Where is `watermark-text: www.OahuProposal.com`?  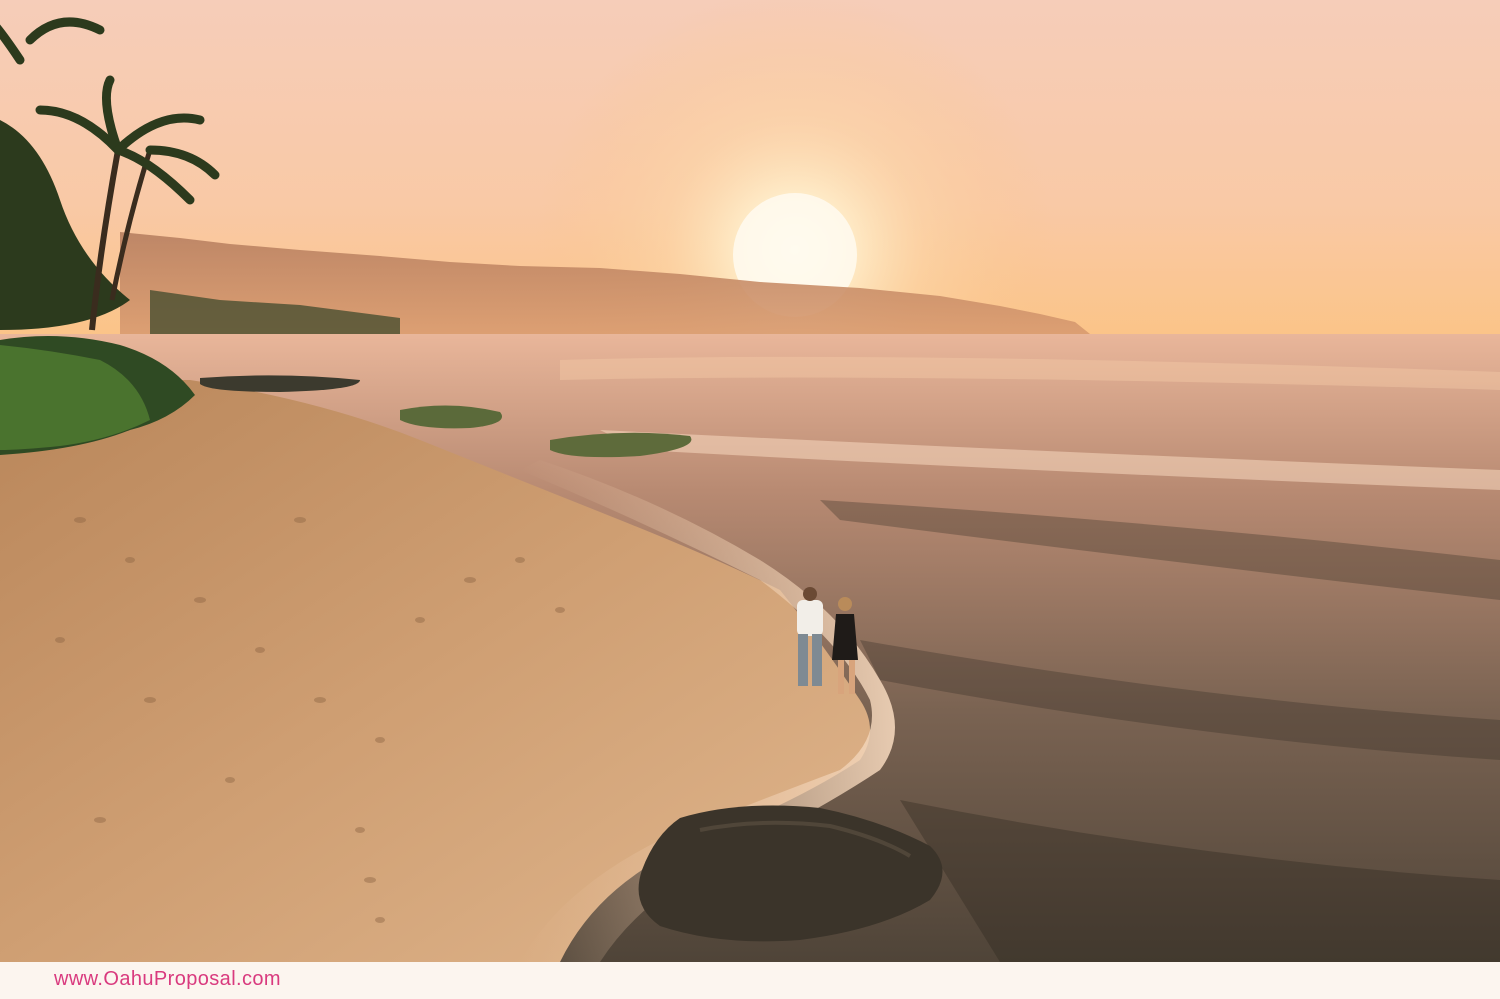 watermark-text: www.OahuProposal.com is located at coordinates (167, 979).